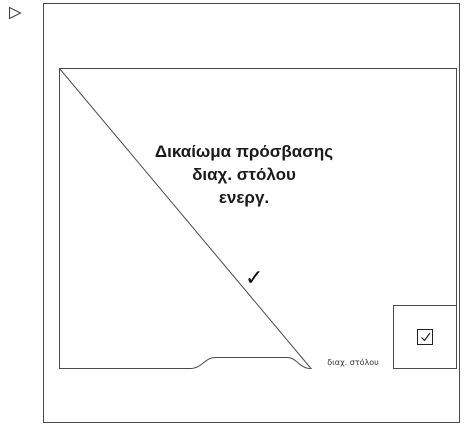 The width and height of the screenshot is (473, 426). I want to click on fleet-management-tab: διαχ. στόλου, so click(353, 363).